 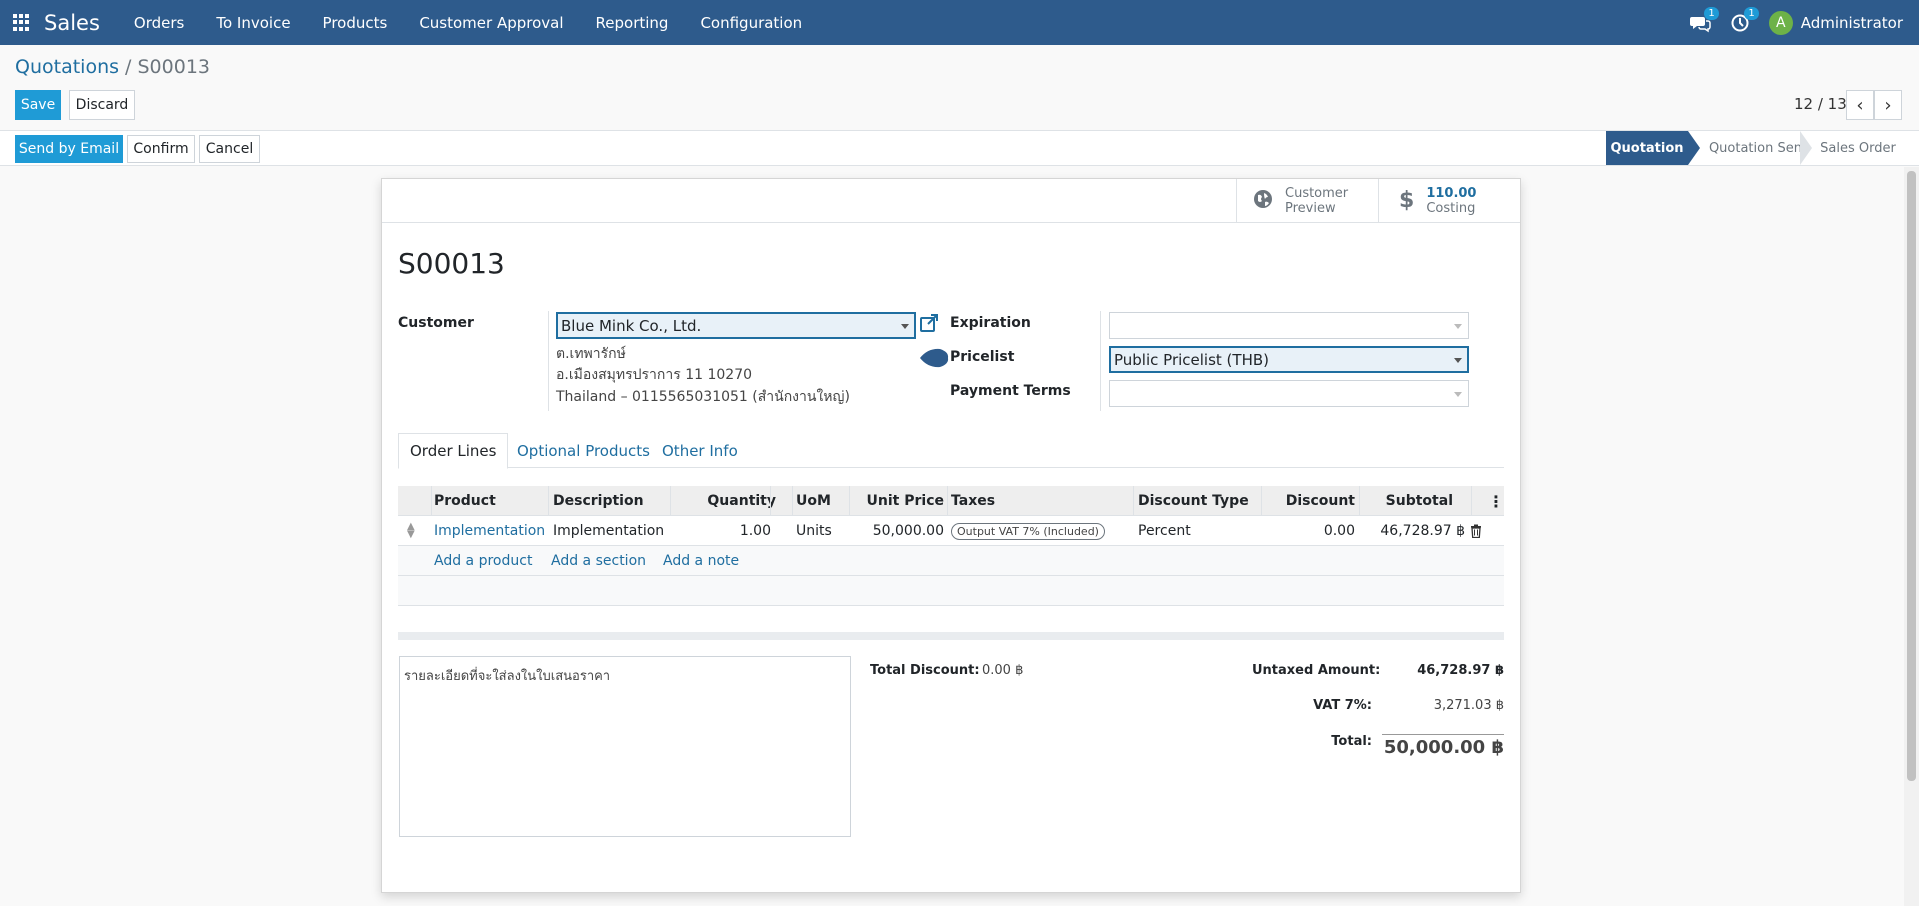 What do you see at coordinates (1310, 208) in the screenshot?
I see `customer-preview-line2: Preview` at bounding box center [1310, 208].